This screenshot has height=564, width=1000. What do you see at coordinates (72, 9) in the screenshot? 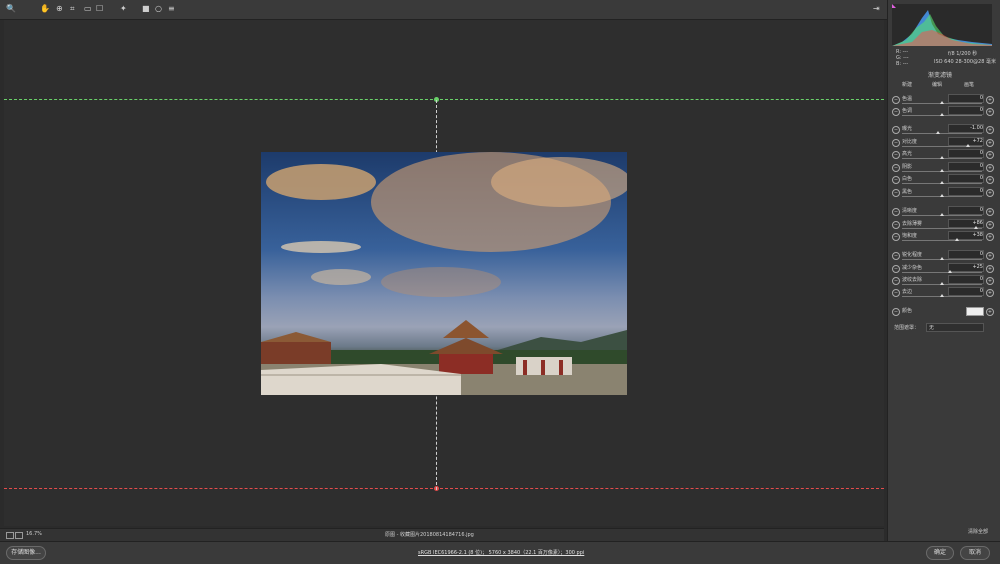
I see `crop-icon: ⌗` at bounding box center [72, 9].